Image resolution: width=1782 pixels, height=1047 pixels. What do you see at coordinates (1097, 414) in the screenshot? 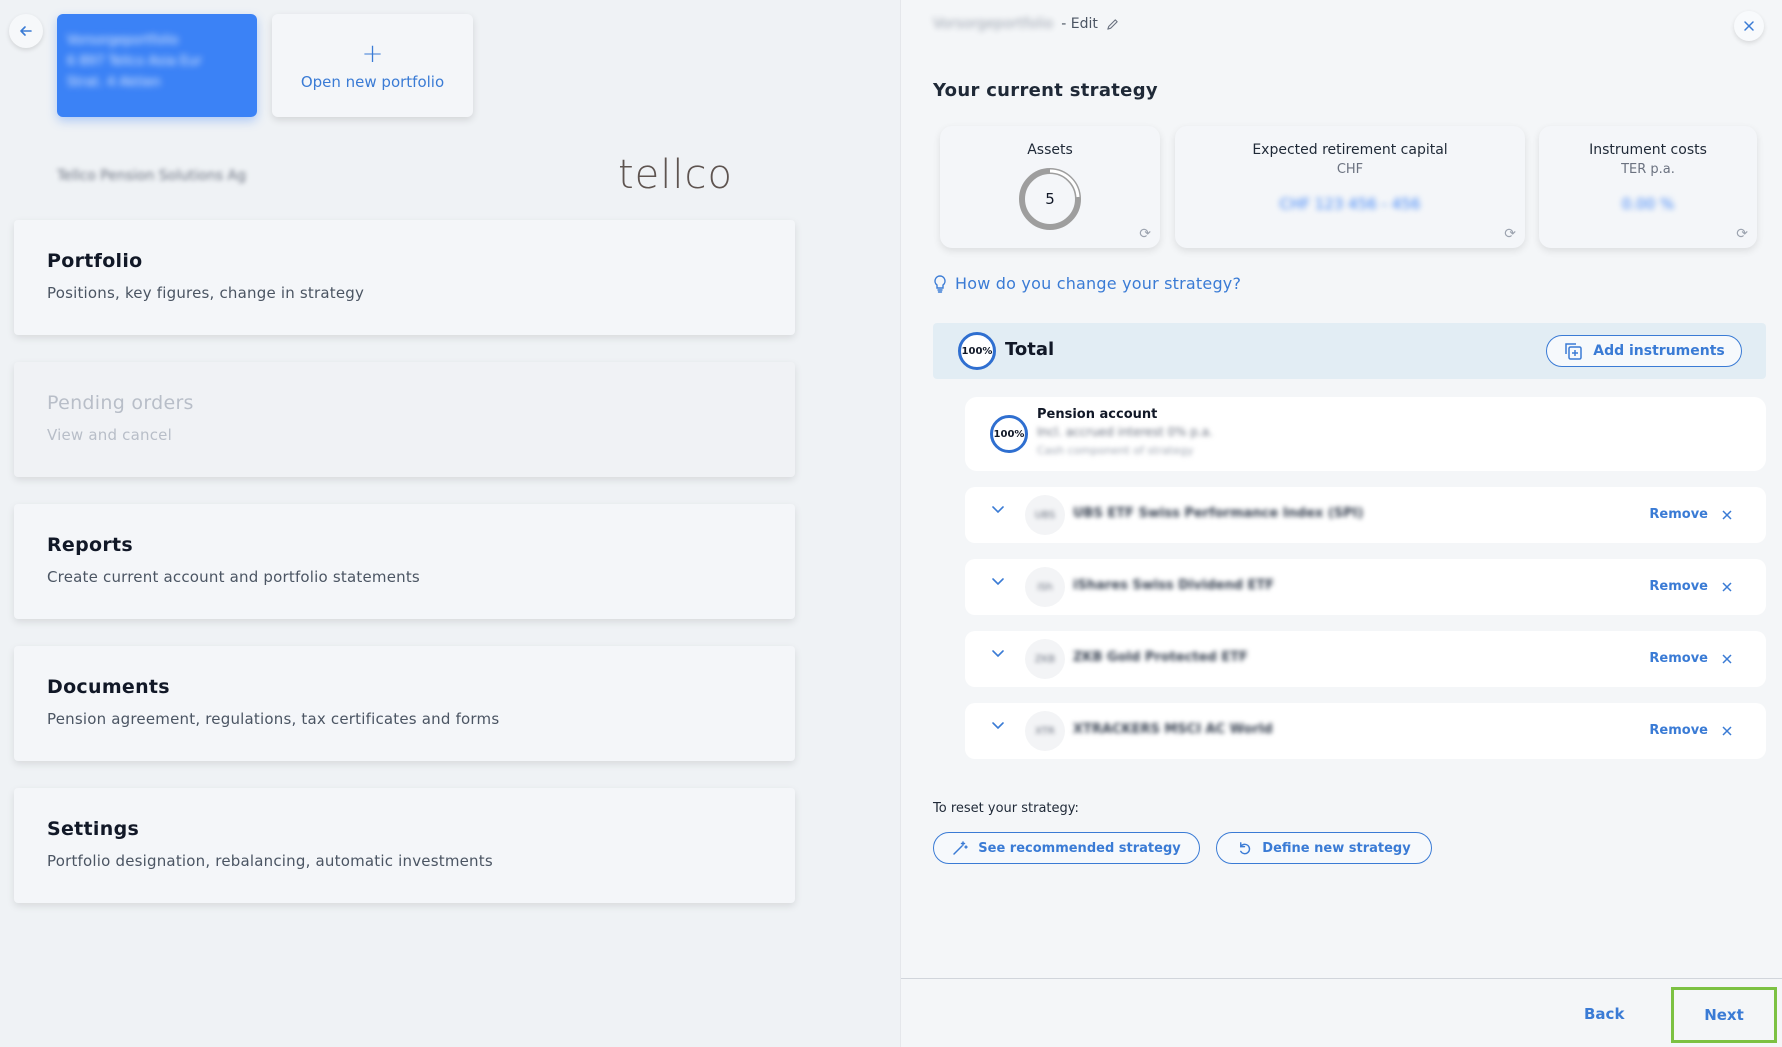
I see `pension-title: Pension account` at bounding box center [1097, 414].